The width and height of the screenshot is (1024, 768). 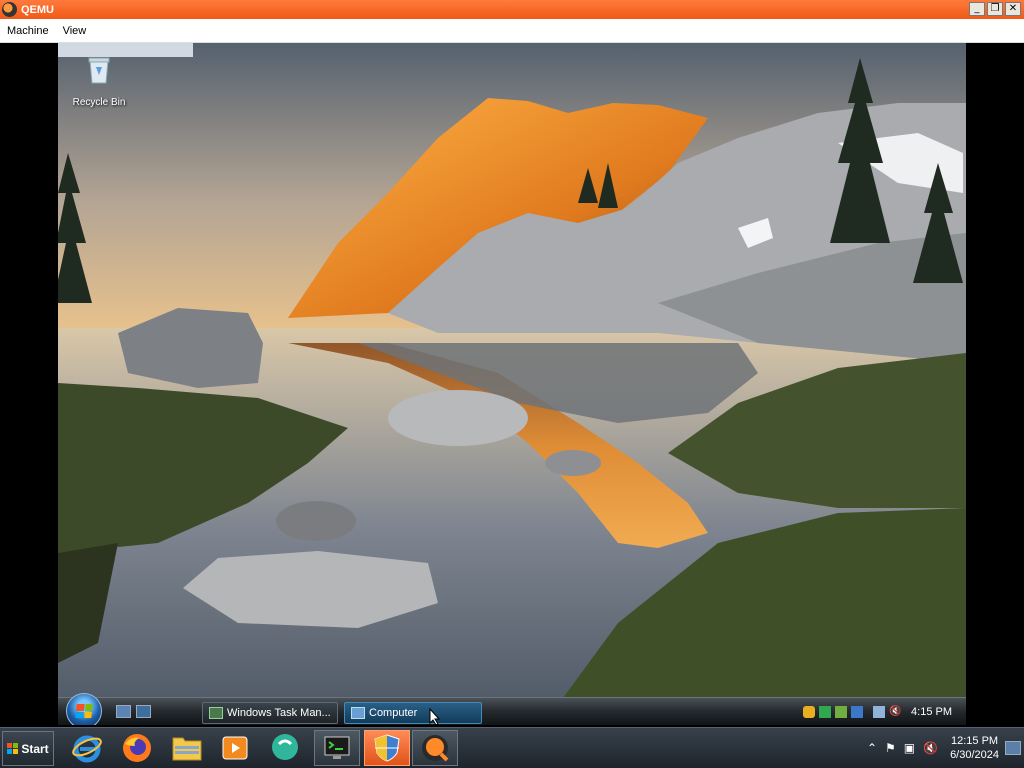 I want to click on qemu-icon, so click(x=435, y=748).